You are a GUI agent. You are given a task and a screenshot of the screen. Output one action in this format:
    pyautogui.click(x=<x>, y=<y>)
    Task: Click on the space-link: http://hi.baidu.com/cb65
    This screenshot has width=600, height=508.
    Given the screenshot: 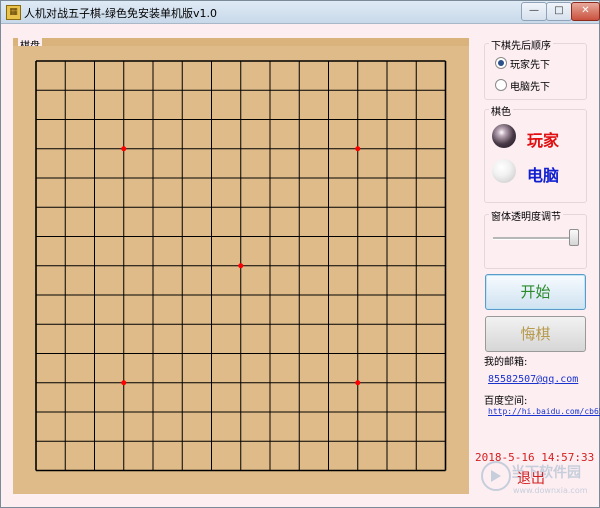 What is the action you would take?
    pyautogui.click(x=544, y=411)
    